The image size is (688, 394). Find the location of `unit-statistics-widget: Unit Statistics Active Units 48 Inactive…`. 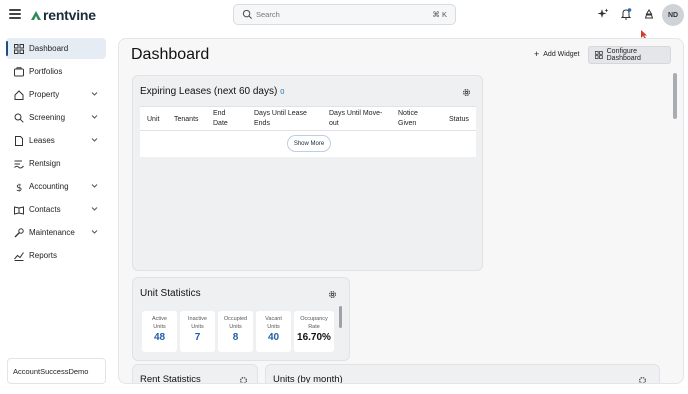

unit-statistics-widget: Unit Statistics Active Units 48 Inactive… is located at coordinates (241, 319).